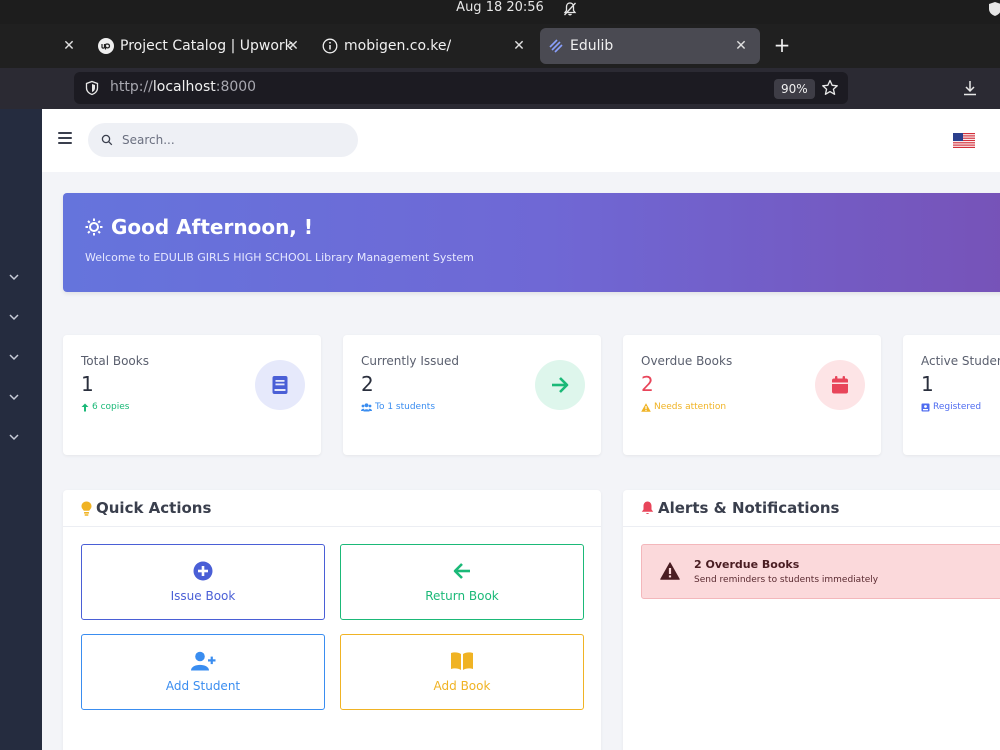  Describe the element at coordinates (461, 88) in the screenshot. I see `address-bar: http://localhost:8000 90%` at that location.